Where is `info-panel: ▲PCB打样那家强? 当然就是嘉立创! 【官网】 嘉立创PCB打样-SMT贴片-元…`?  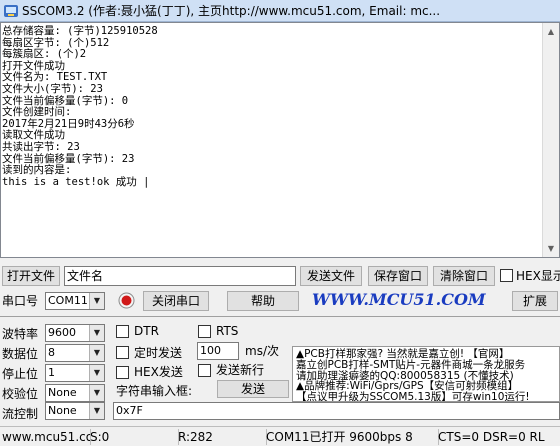 info-panel: ▲PCB打样那家强? 当然就是嘉立创! 【官网】 嘉立创PCB打样-SMT贴片-元… is located at coordinates (426, 374).